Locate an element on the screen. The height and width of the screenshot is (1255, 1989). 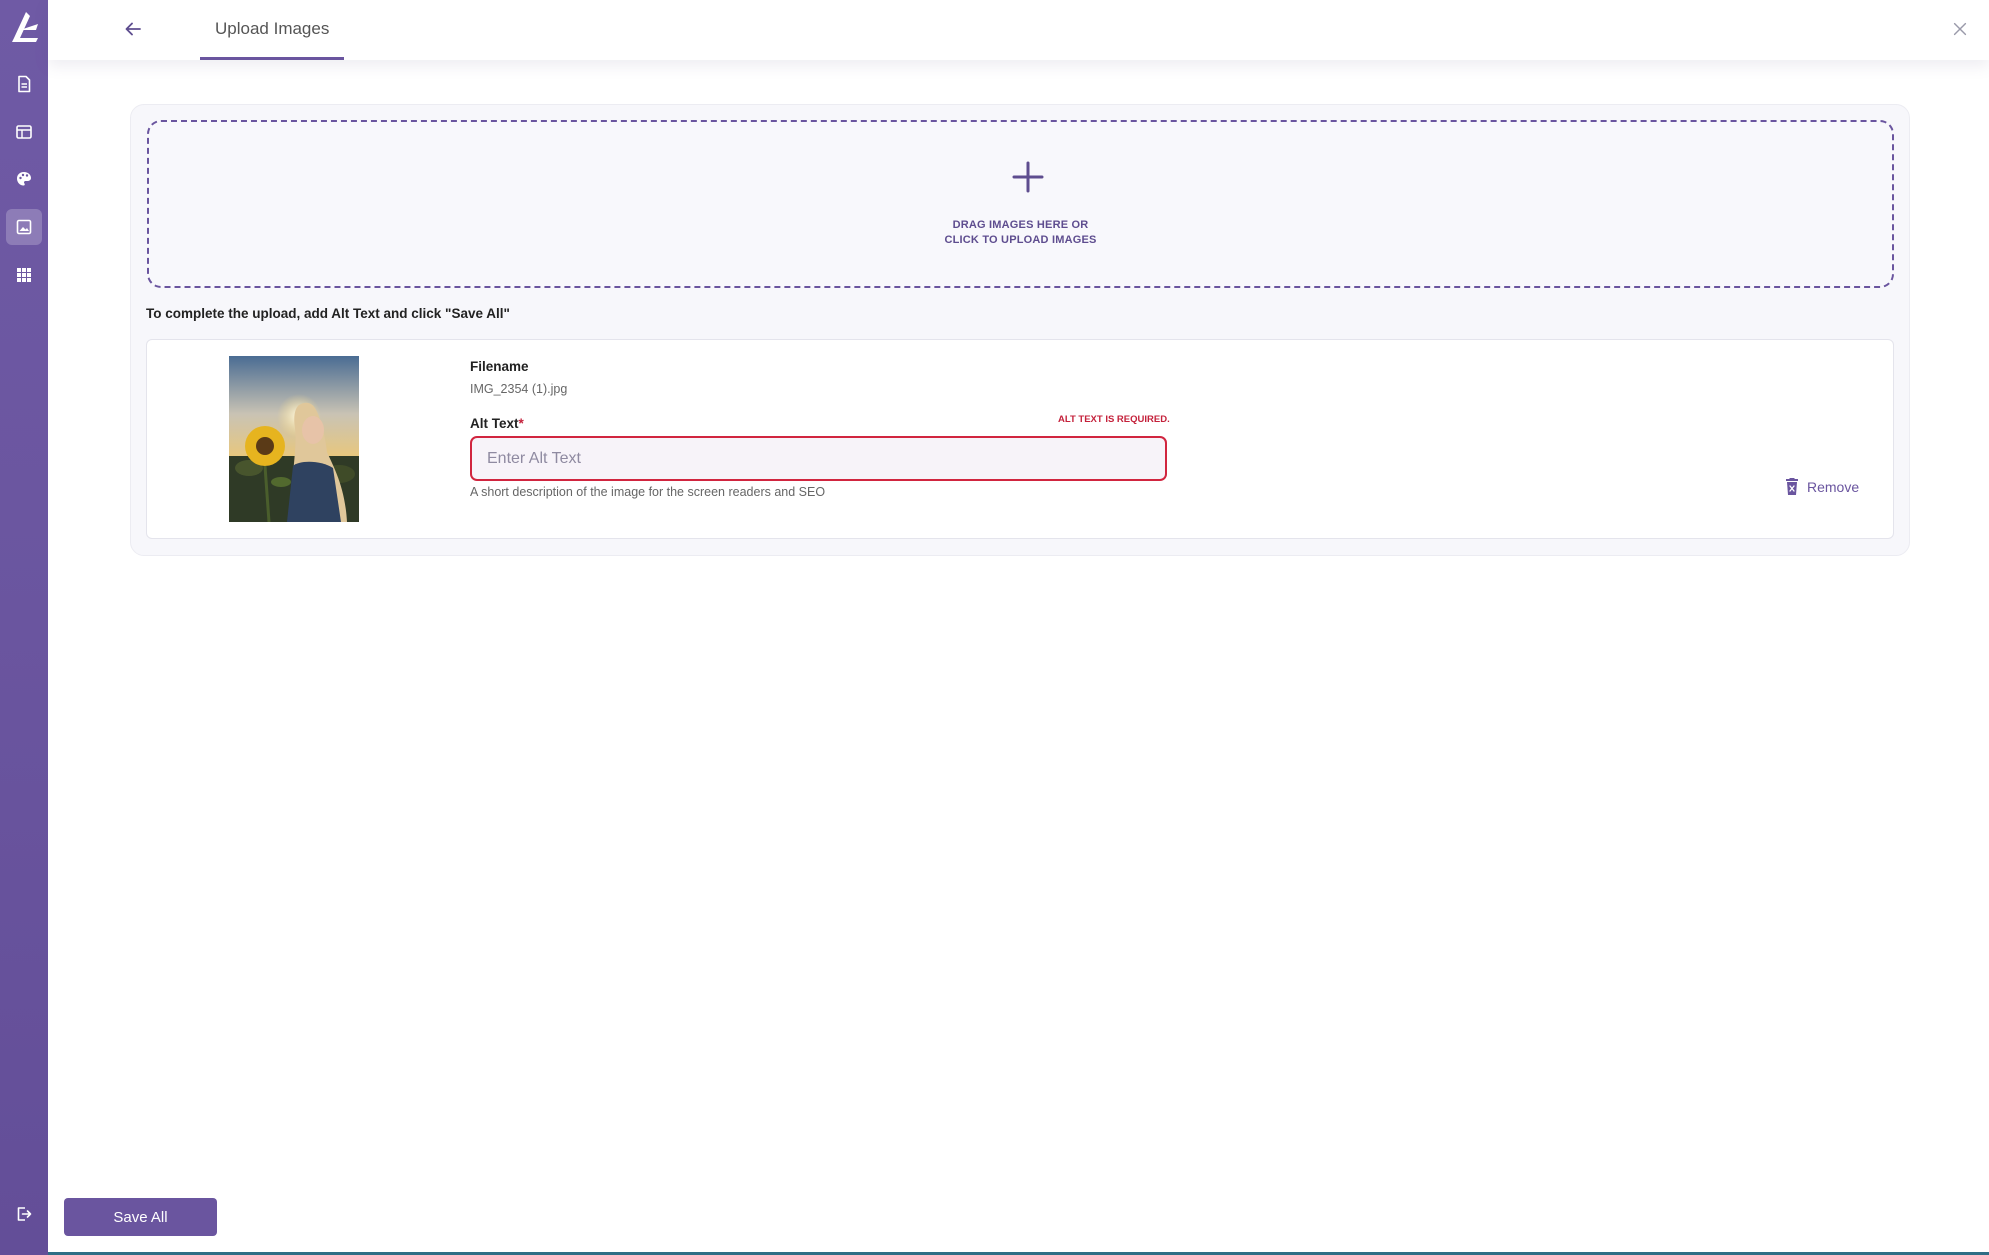
top-bar: Upload Images is located at coordinates (1018, 30).